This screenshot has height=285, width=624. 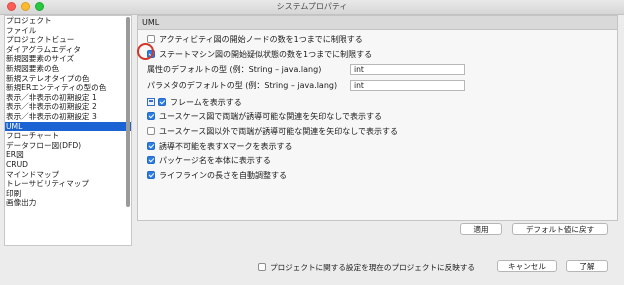 I want to click on sidebar-item: フローチャート, so click(x=68, y=136).